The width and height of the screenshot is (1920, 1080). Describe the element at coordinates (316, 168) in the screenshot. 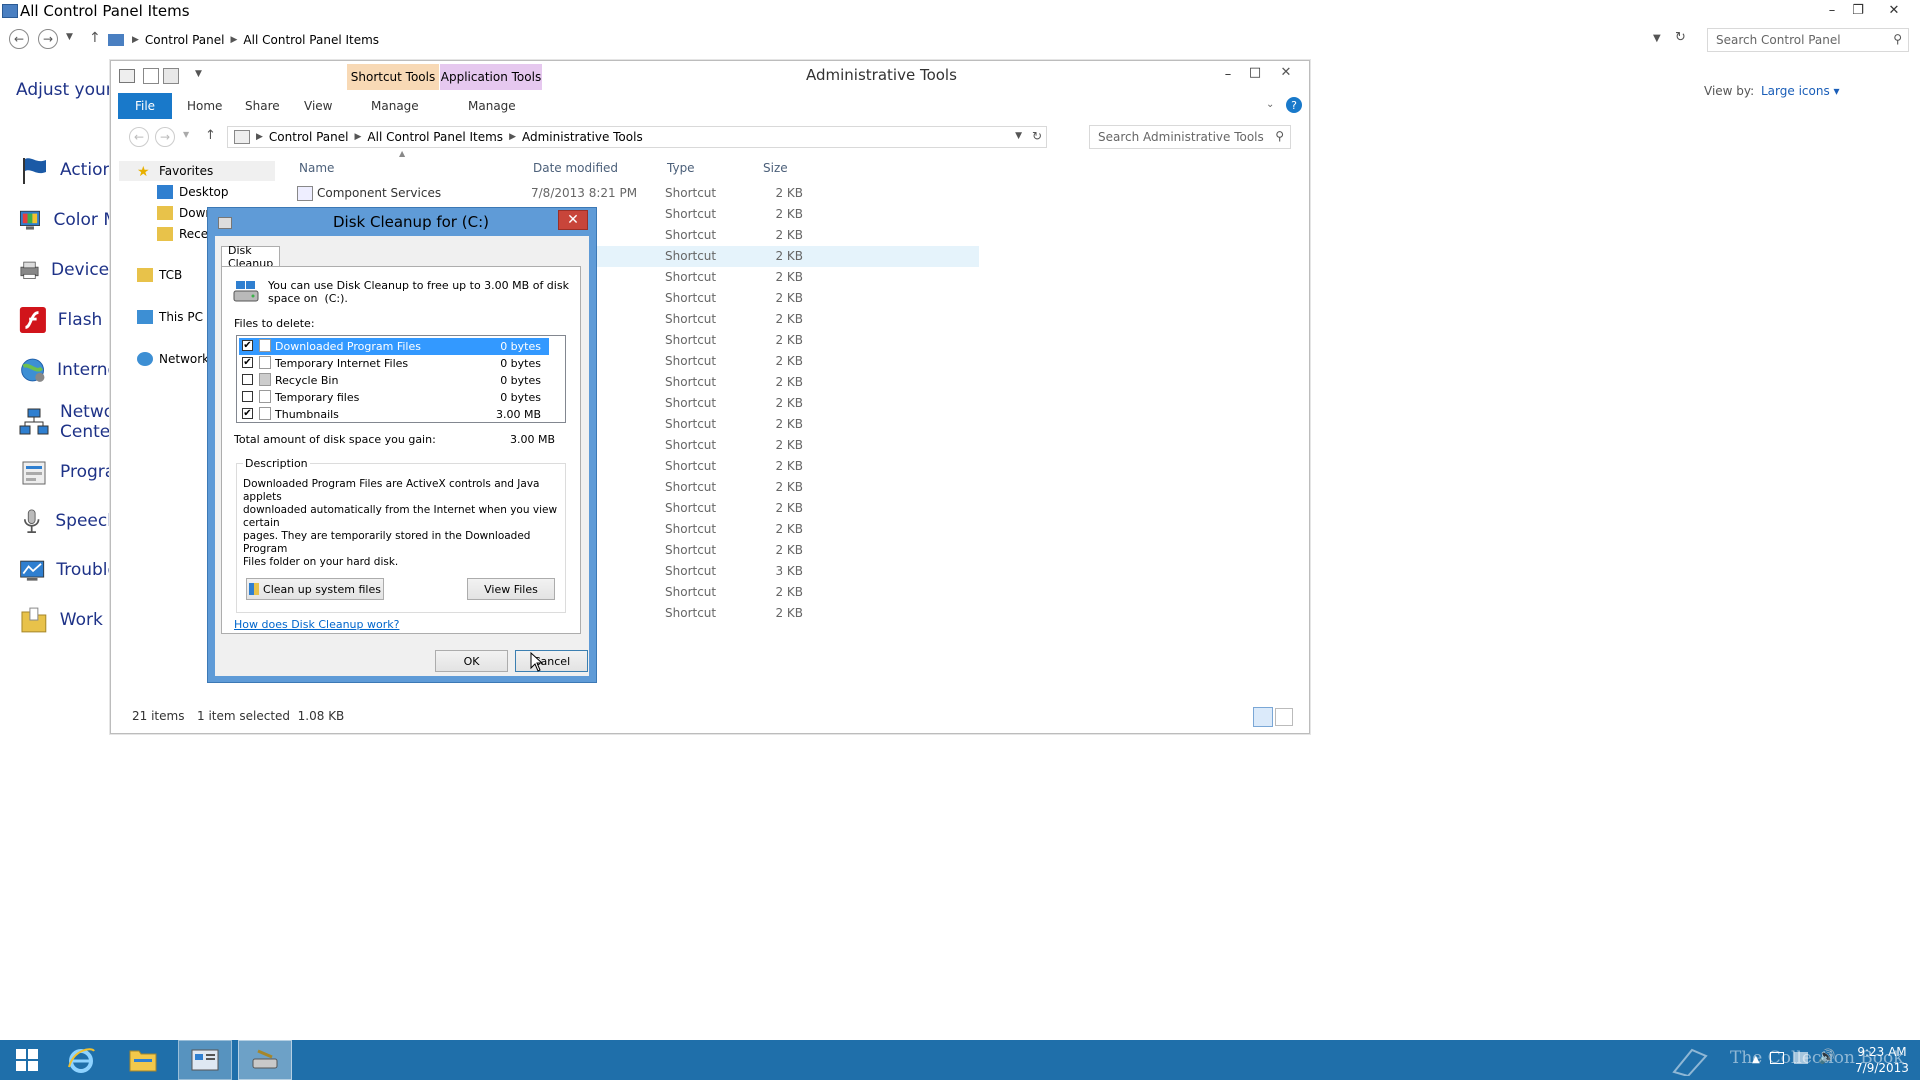

I see `column-header-name: Name` at that location.